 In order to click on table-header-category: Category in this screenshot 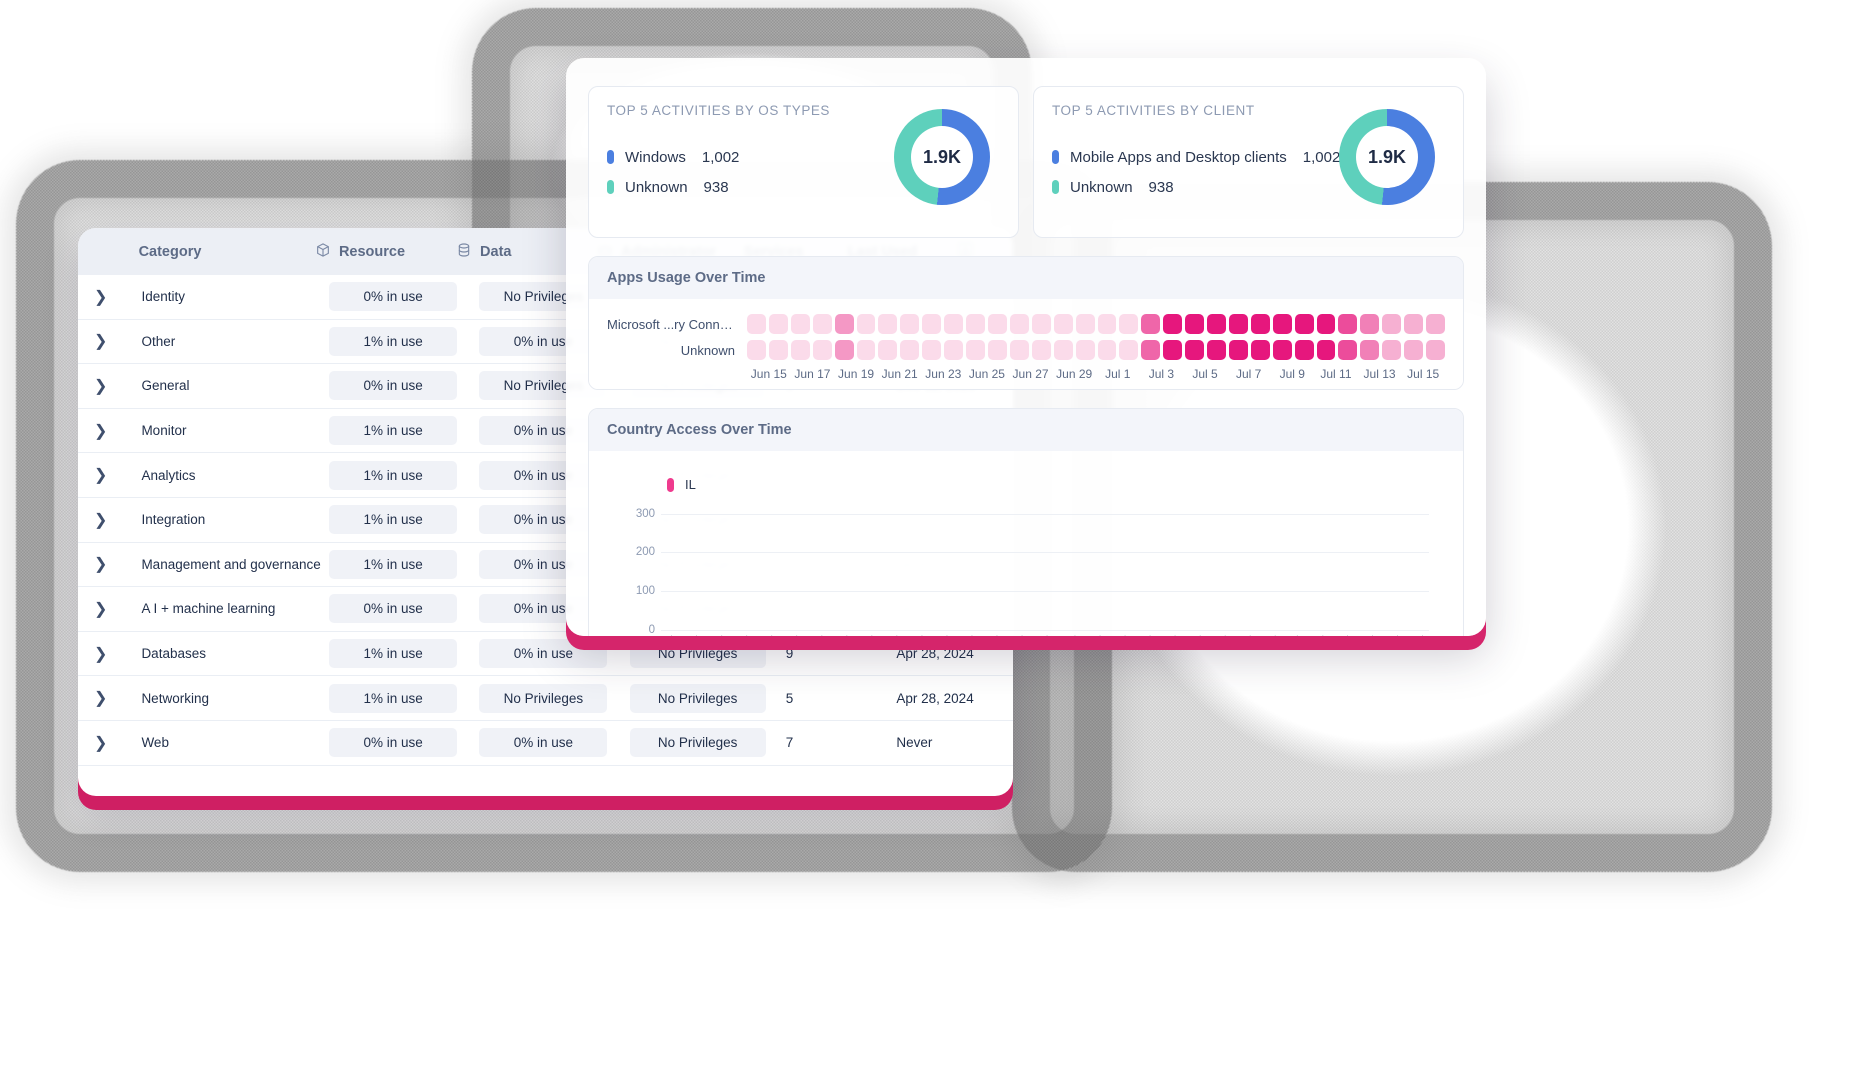, I will do `click(227, 252)`.